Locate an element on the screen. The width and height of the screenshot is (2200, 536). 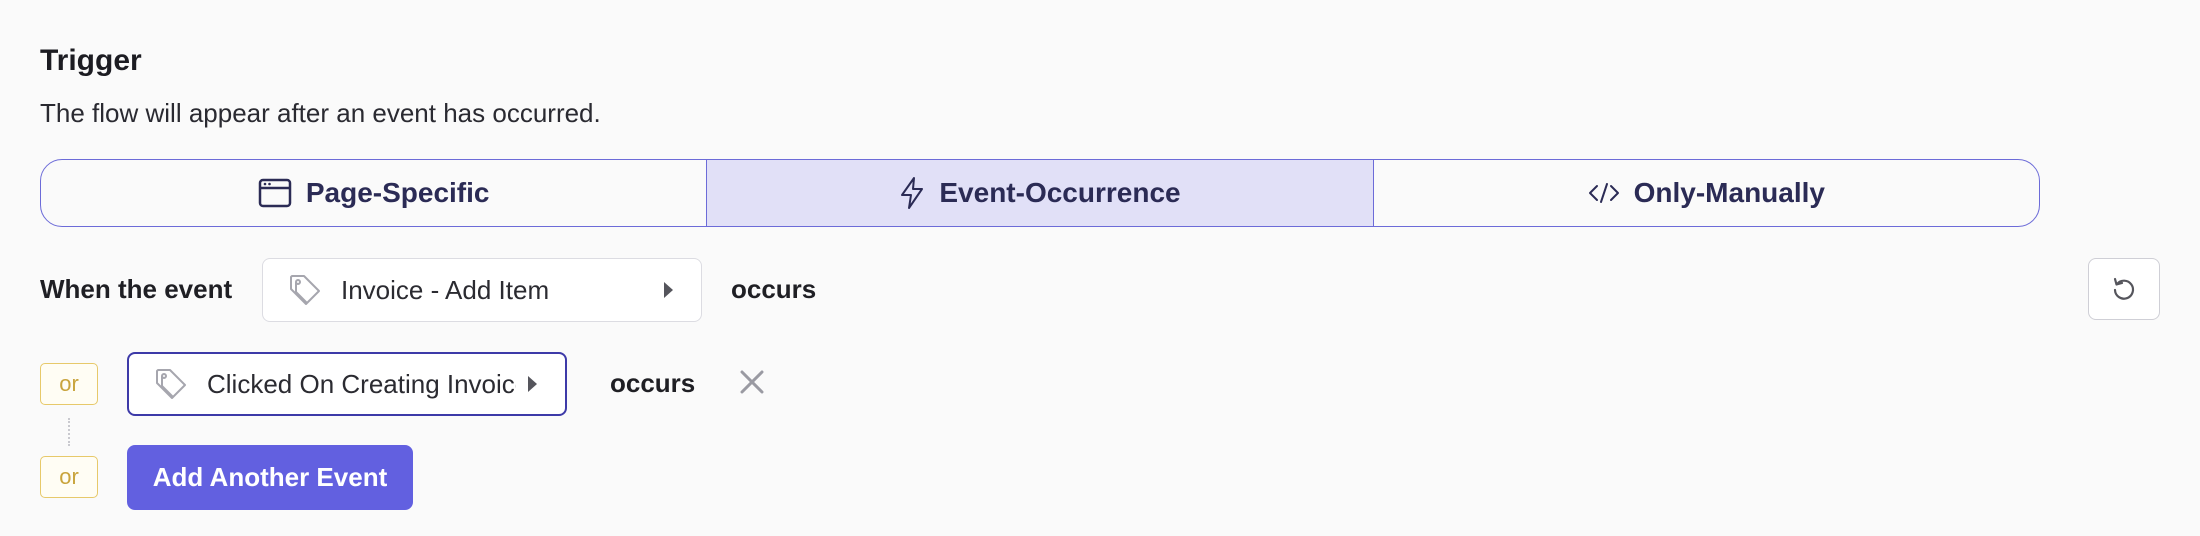
event-select-primary-label: Invoice - Add Item is located at coordinates (445, 289).